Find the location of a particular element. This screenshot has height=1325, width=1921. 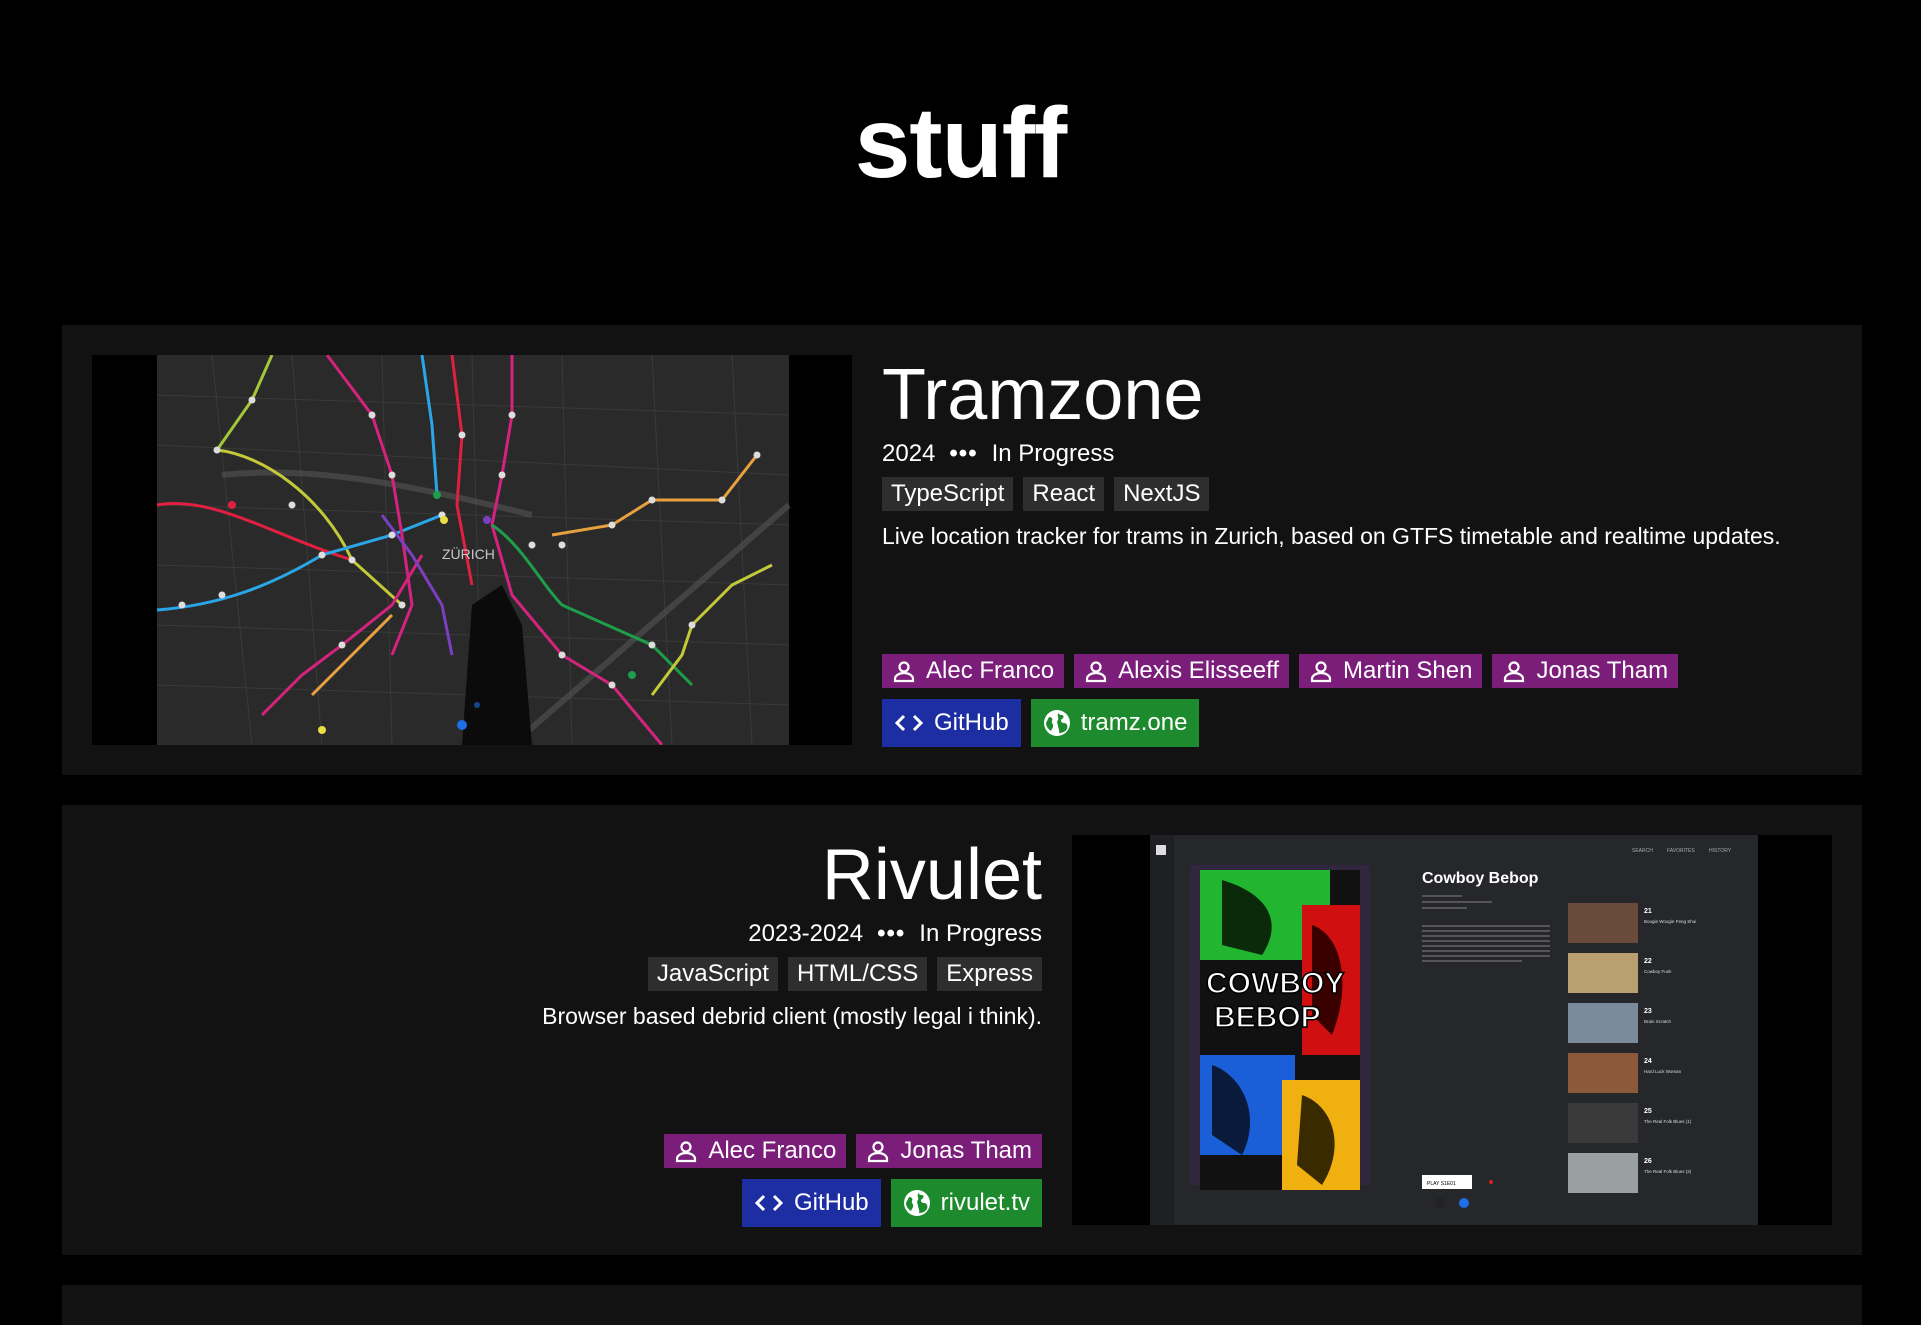

website-label: rivulet.tv is located at coordinates (985, 1202).